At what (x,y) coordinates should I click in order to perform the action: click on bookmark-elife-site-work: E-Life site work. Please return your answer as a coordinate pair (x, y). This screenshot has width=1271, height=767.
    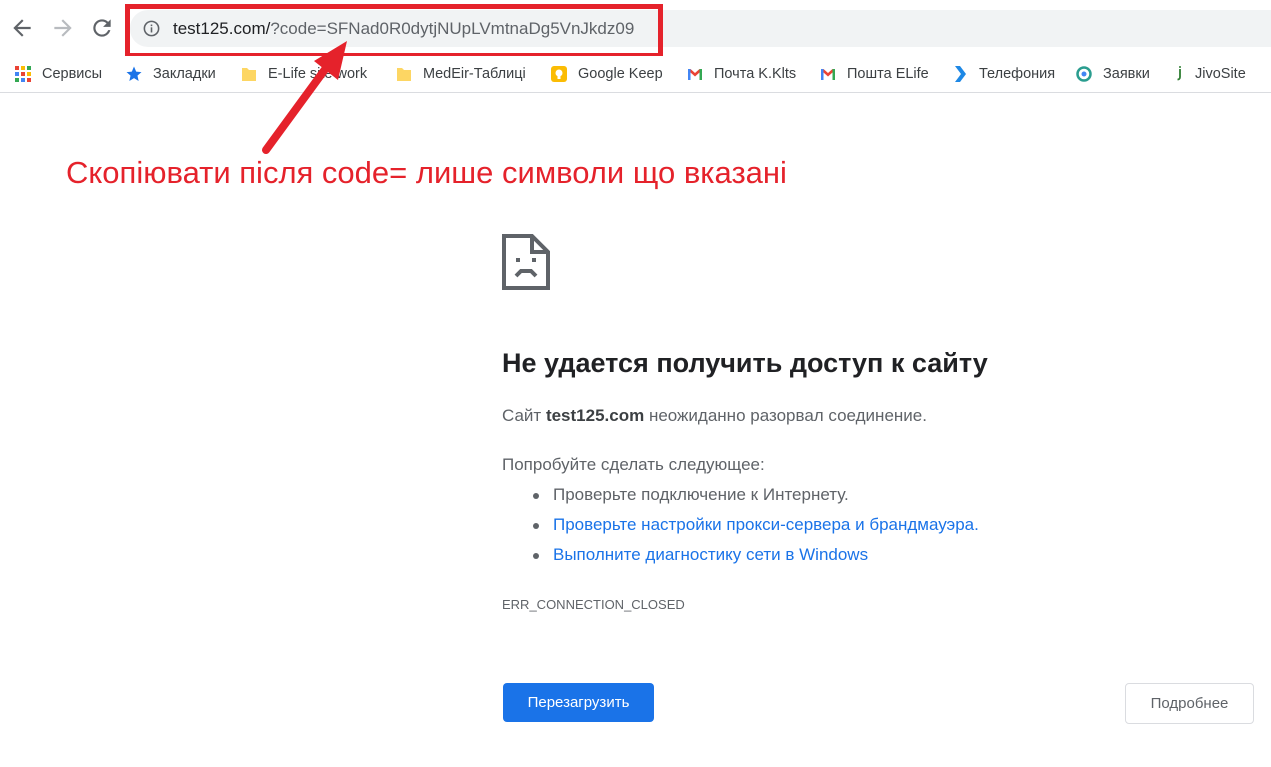
    Looking at the image, I should click on (303, 74).